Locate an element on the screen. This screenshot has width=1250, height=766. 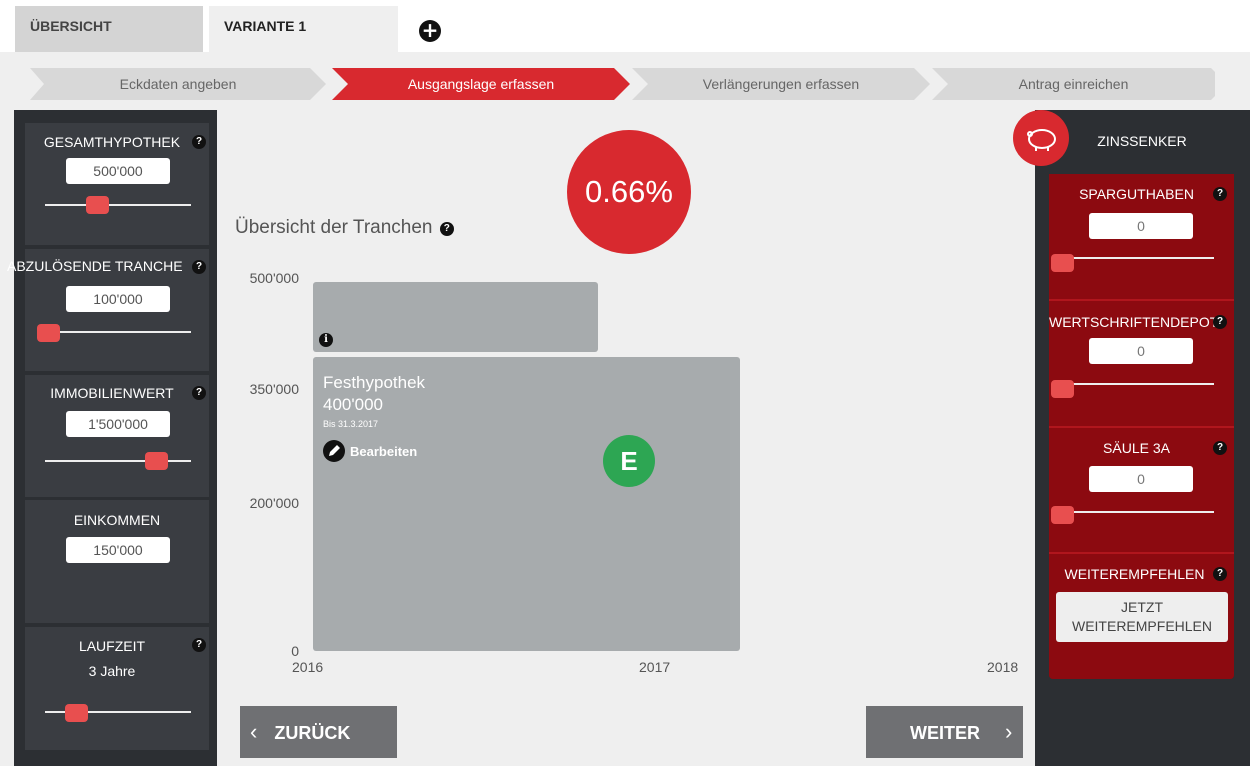
step-label: Verlängerungen erfassen is located at coordinates (781, 84).